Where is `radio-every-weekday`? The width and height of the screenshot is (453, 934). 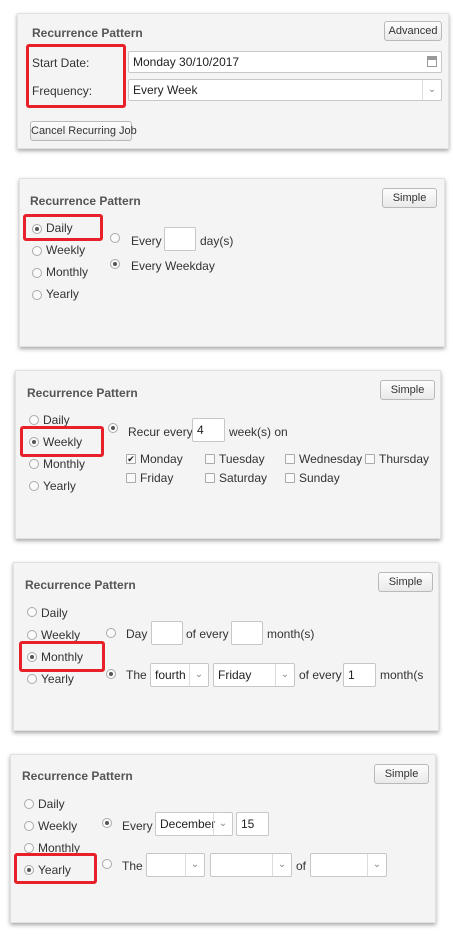 radio-every-weekday is located at coordinates (115, 264).